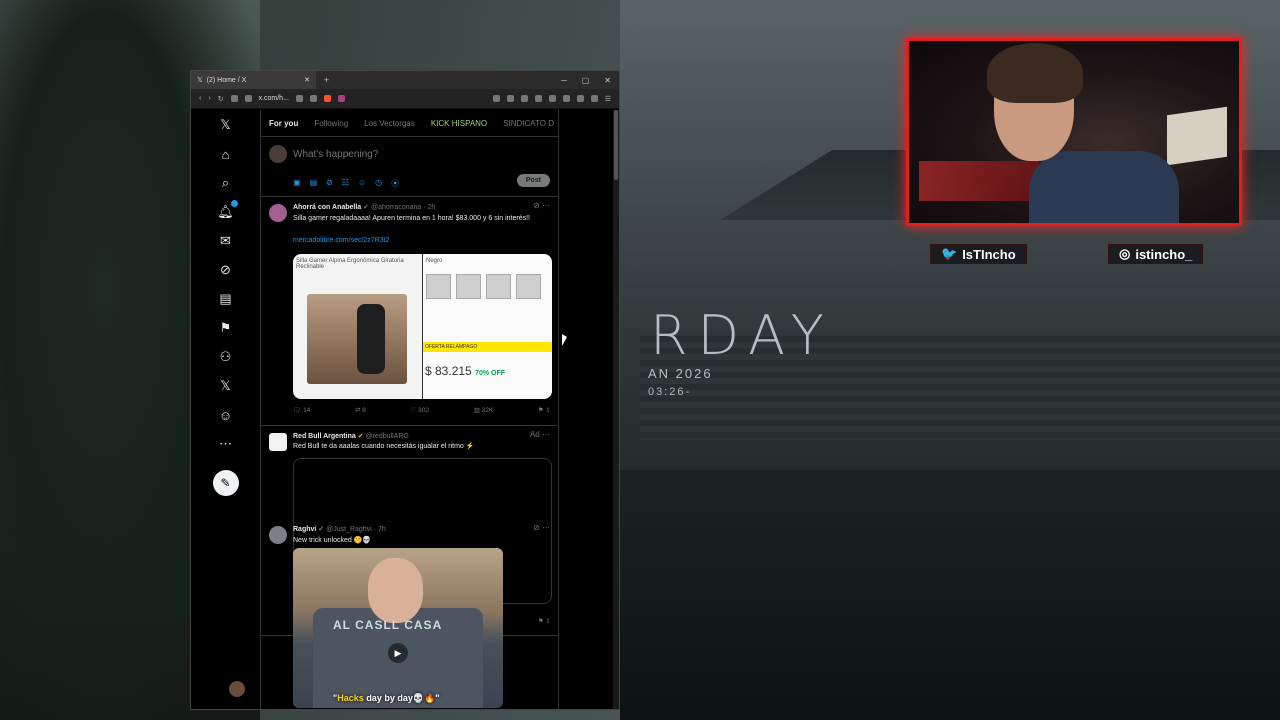 Image resolution: width=1280 pixels, height=720 pixels. What do you see at coordinates (607, 80) in the screenshot?
I see `window-close-icon: ✕` at bounding box center [607, 80].